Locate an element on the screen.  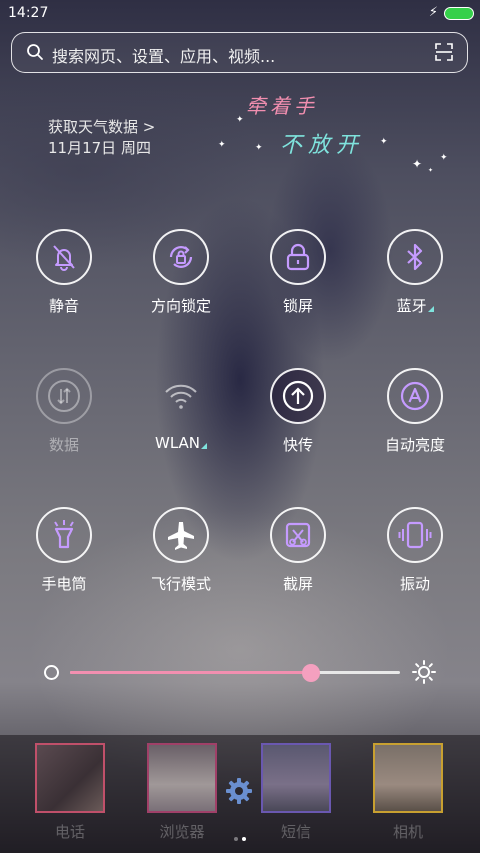
dock-label: 电话 is located at coordinates (69, 832).